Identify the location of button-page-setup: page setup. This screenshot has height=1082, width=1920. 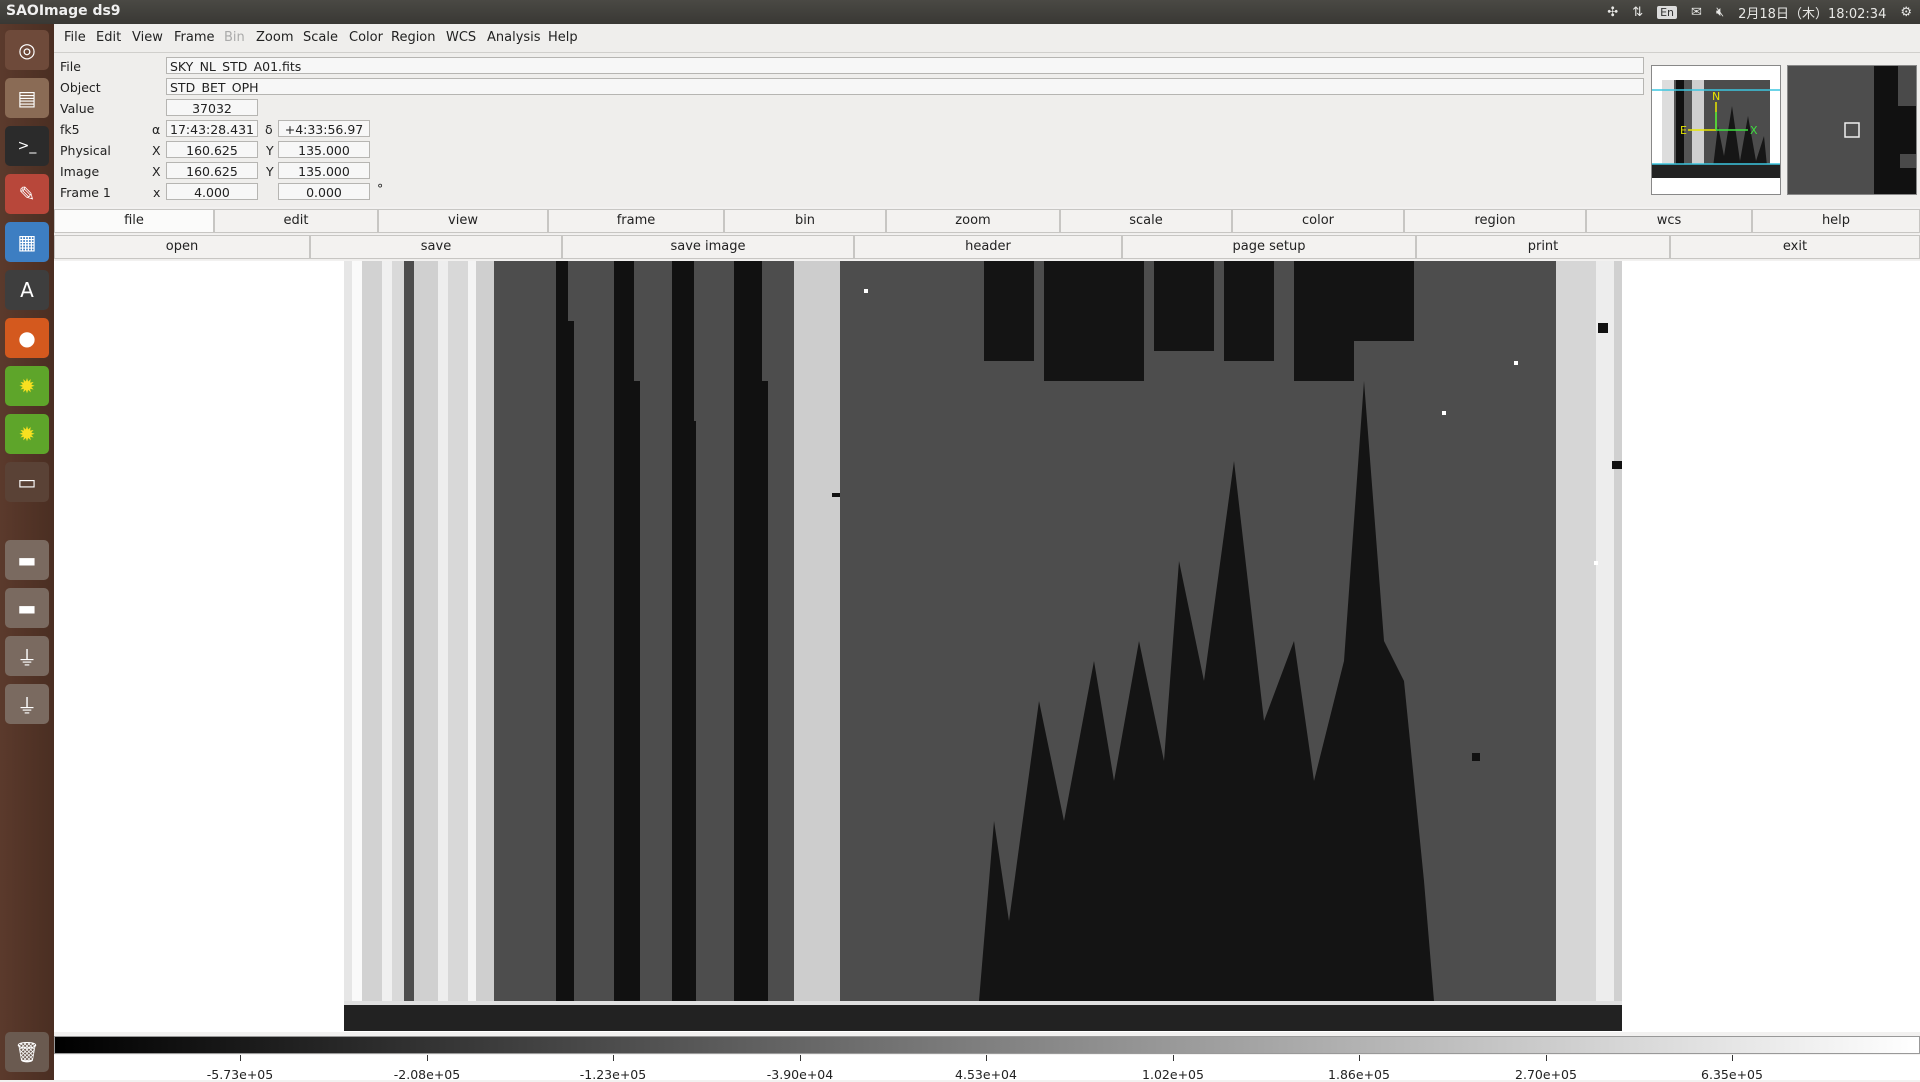
(1269, 247).